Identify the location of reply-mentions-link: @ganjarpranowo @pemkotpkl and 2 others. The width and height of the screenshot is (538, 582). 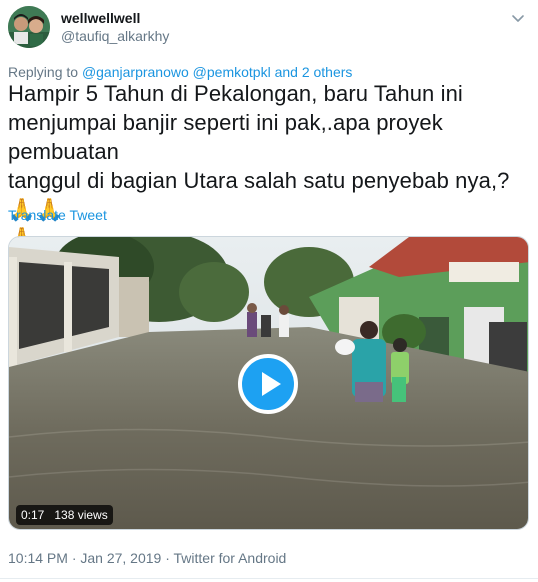
(217, 72).